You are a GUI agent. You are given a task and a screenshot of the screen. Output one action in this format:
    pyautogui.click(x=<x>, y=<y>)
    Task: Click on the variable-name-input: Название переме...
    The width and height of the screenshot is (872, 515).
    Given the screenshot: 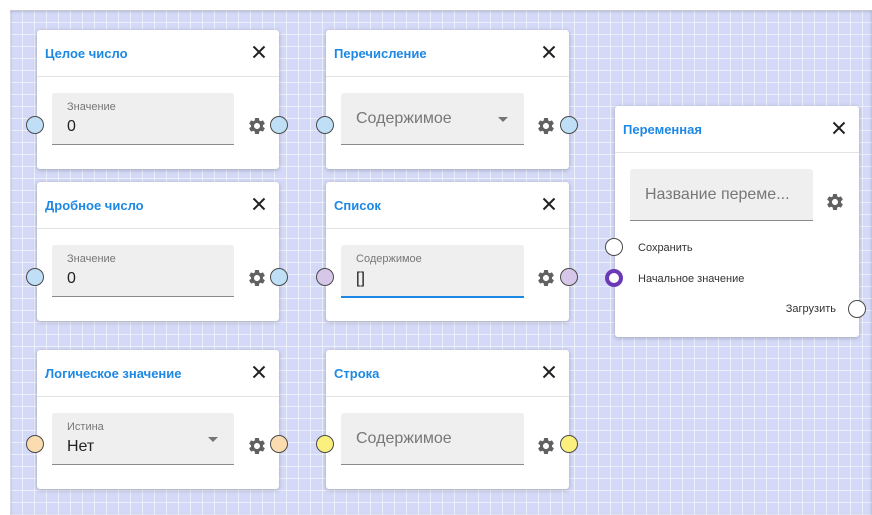 What is the action you would take?
    pyautogui.click(x=721, y=195)
    